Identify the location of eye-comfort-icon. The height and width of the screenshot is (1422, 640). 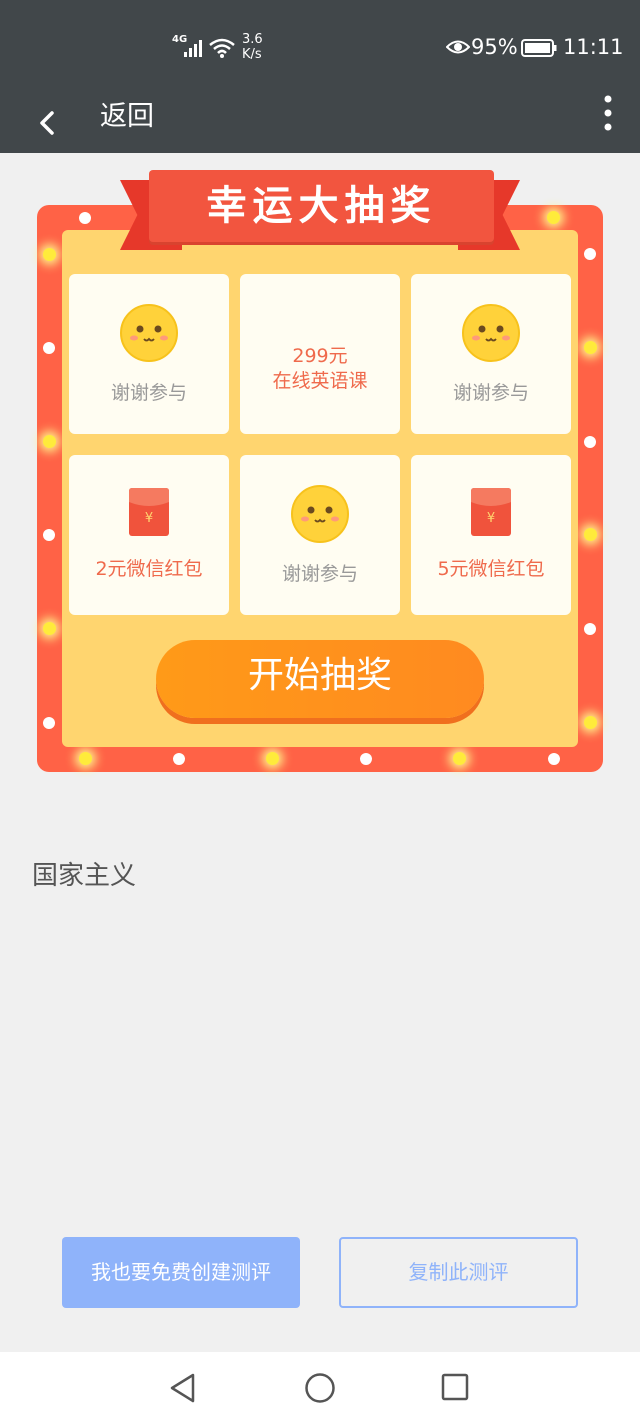
(458, 47).